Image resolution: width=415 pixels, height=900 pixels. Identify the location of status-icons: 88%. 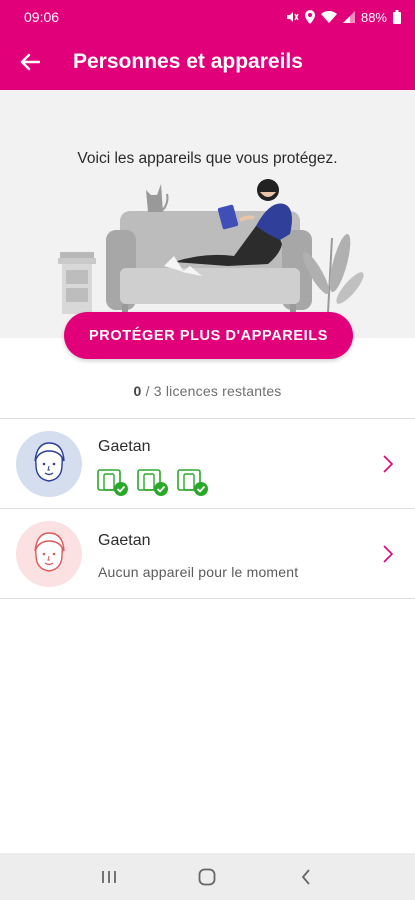
(343, 17).